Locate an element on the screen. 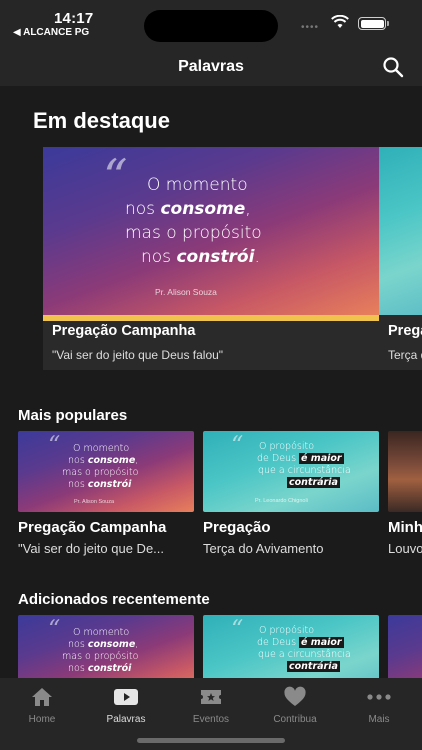 This screenshot has height=750, width=422. recent-card is located at coordinates (405, 646).